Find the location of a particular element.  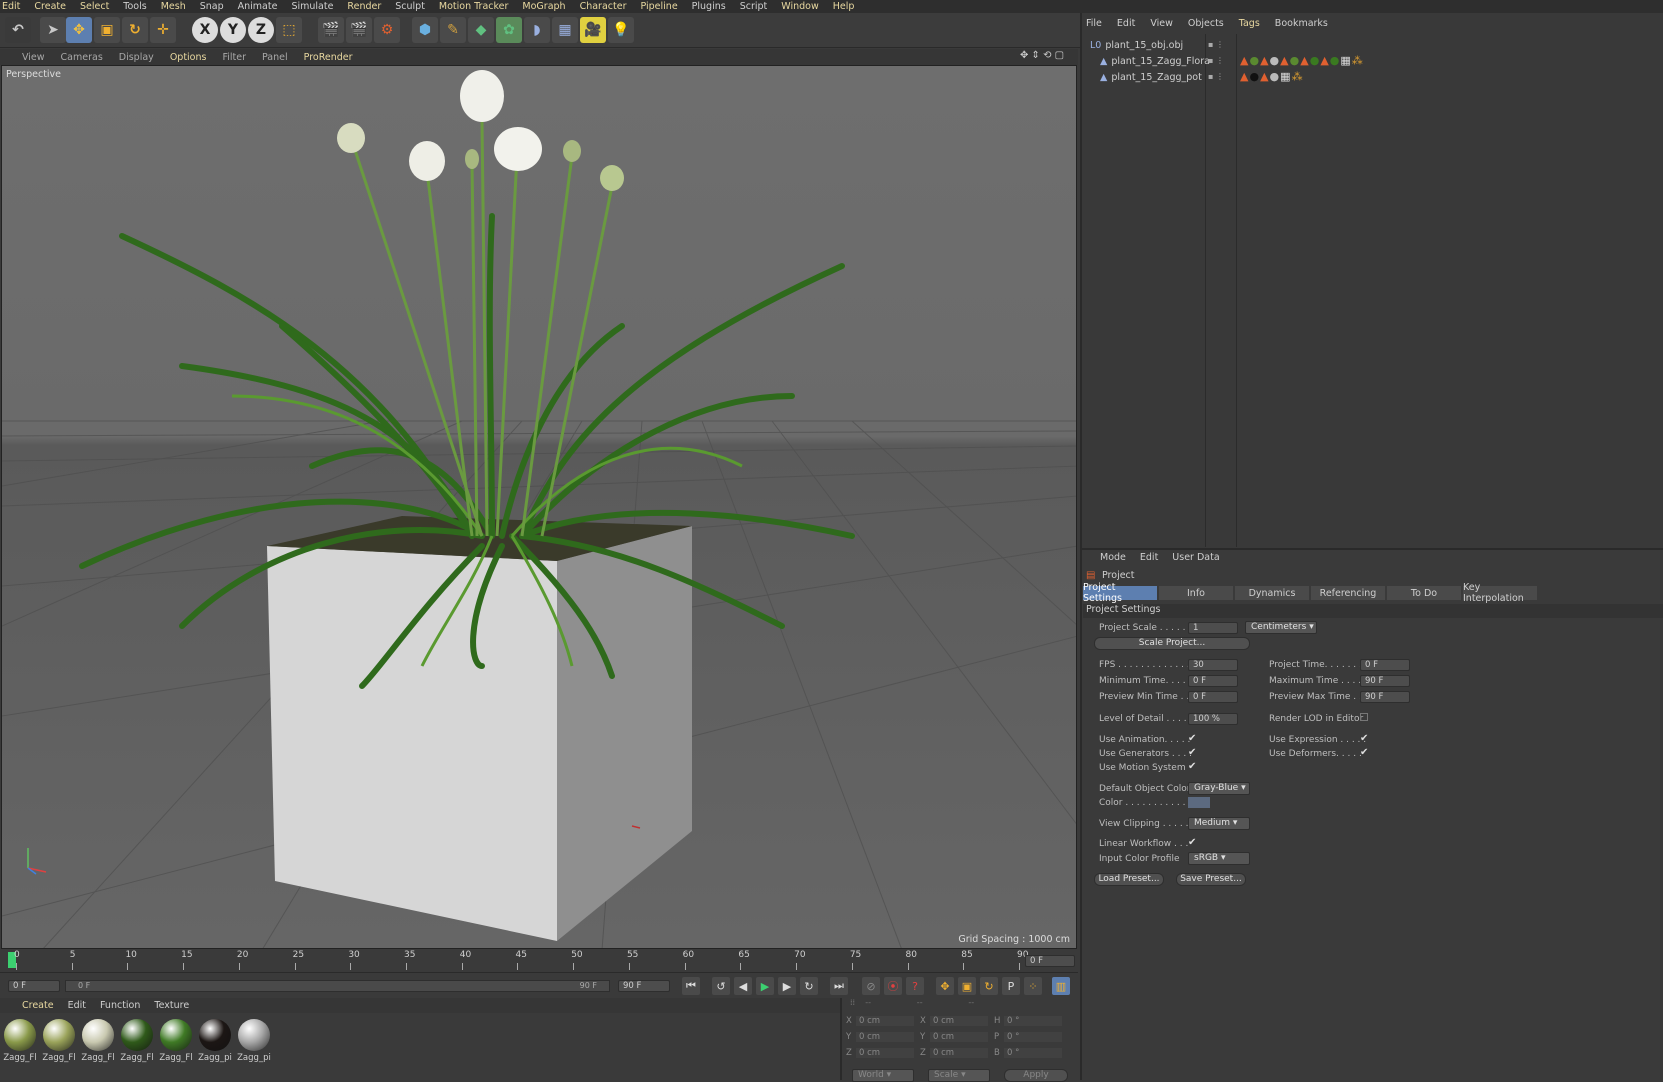

linear-workflow-checkbox: ✔ is located at coordinates (1193, 843).